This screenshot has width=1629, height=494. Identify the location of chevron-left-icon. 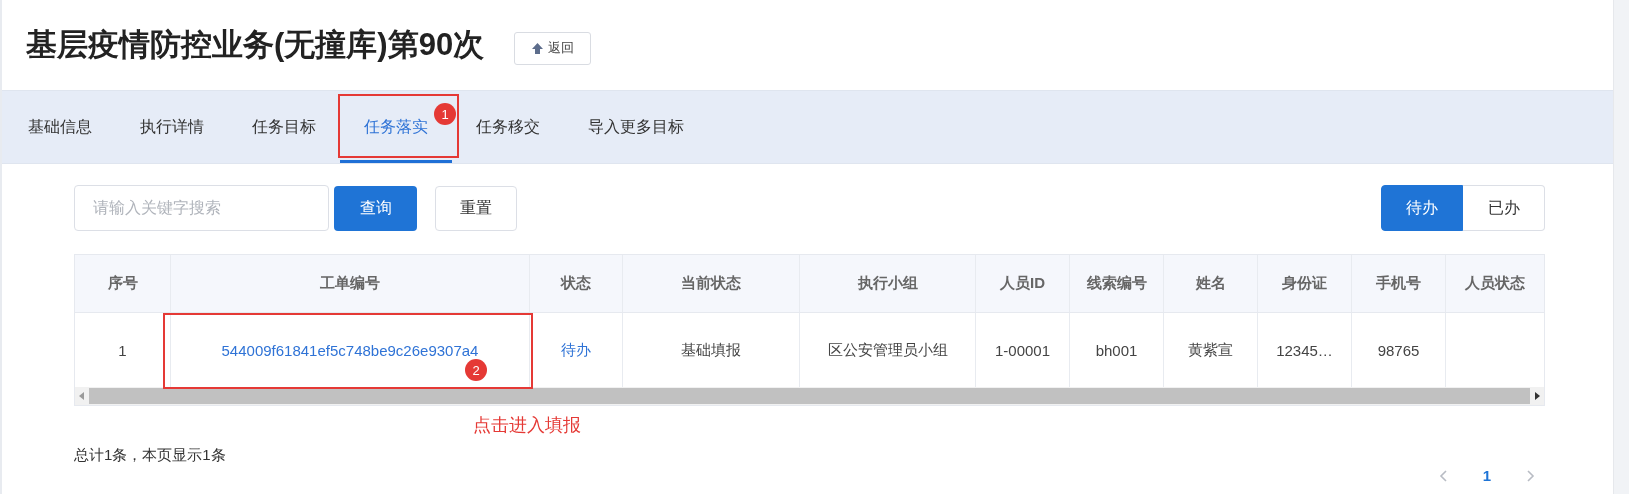
(1443, 475).